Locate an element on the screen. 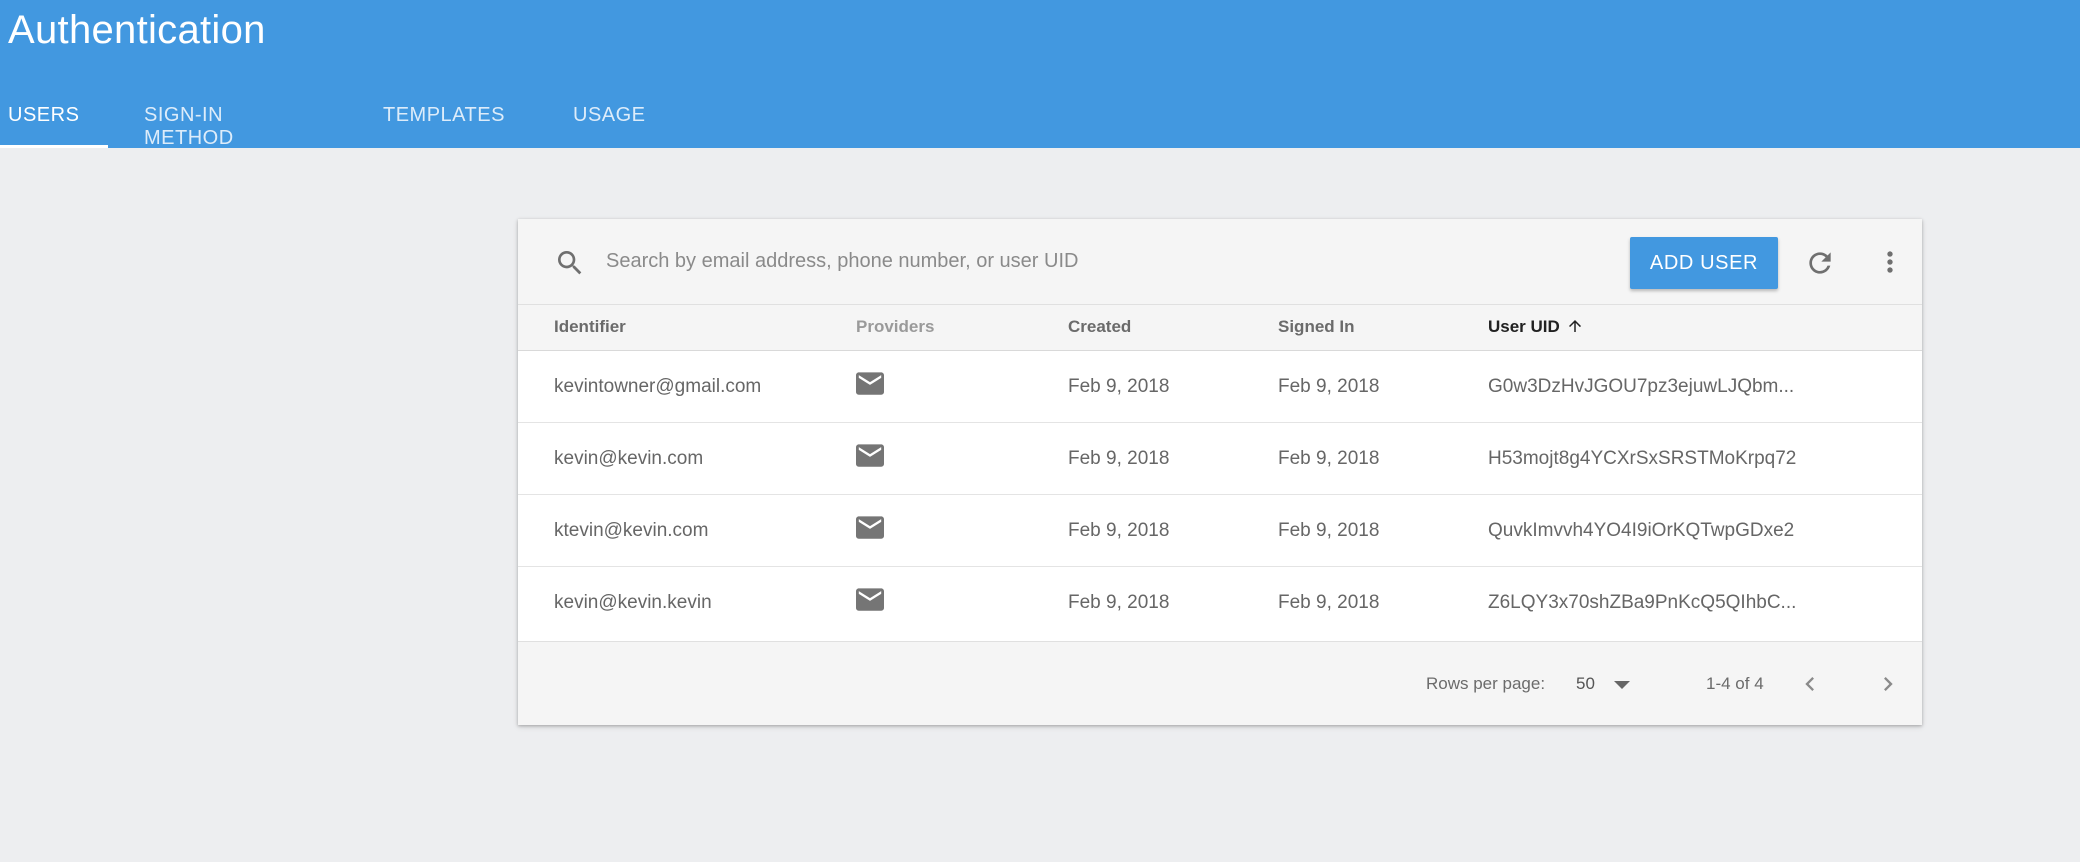  search-input is located at coordinates (1096, 261).